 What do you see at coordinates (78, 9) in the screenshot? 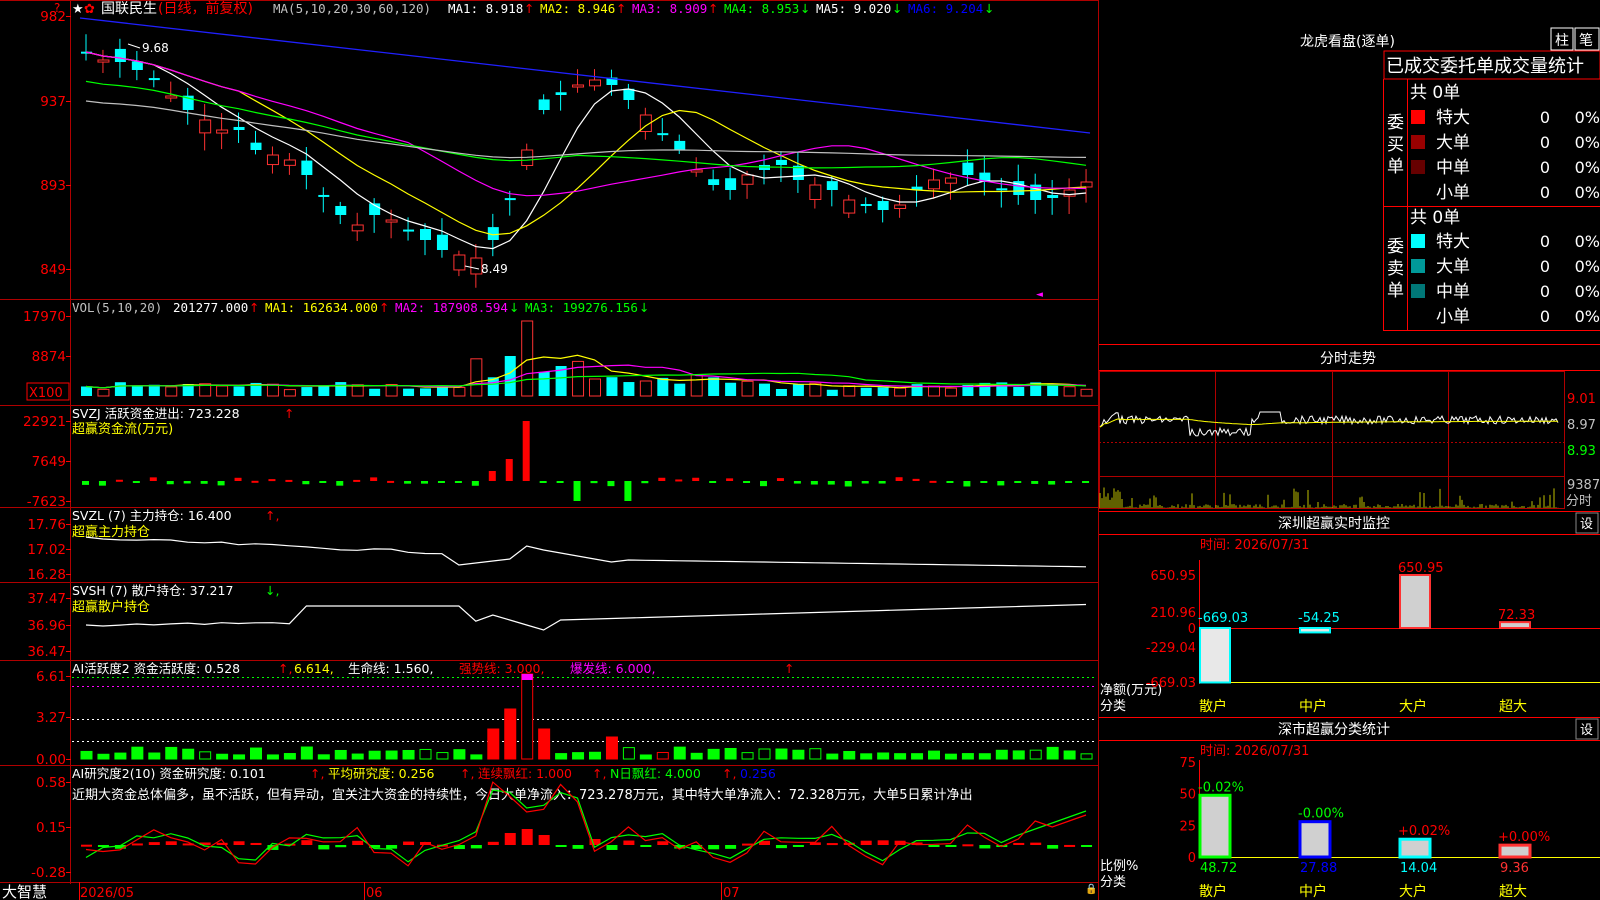
I see `star-icon: ★` at bounding box center [78, 9].